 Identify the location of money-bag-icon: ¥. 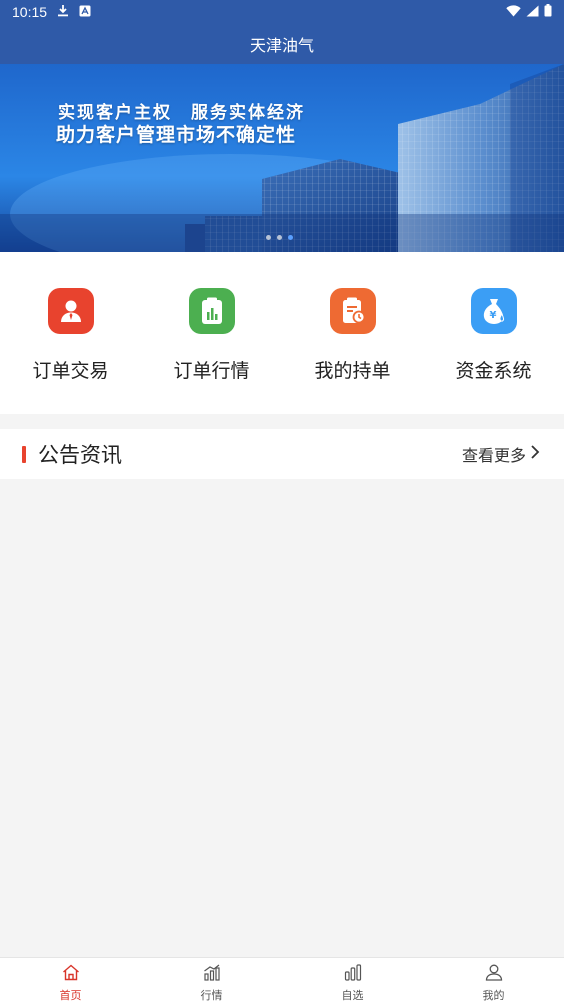
(493, 311).